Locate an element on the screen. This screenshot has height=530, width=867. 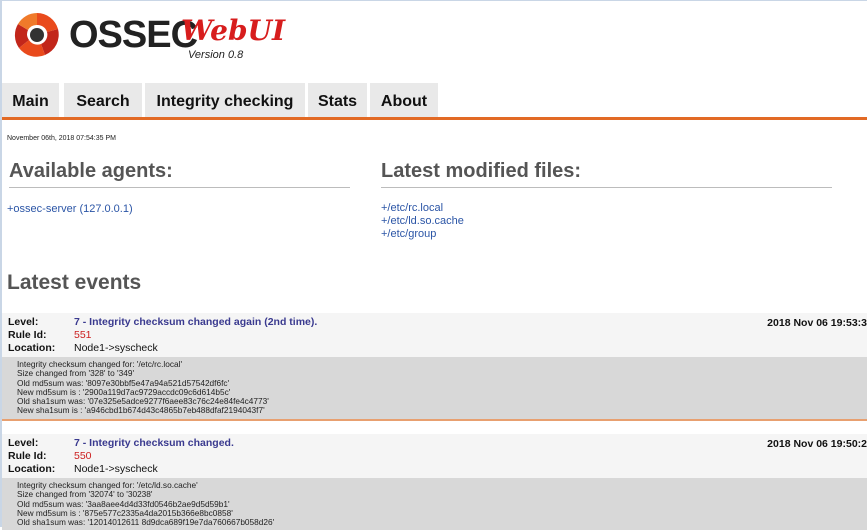
current-date: November 06th, 2018 07:54:35 PM is located at coordinates (61, 138).